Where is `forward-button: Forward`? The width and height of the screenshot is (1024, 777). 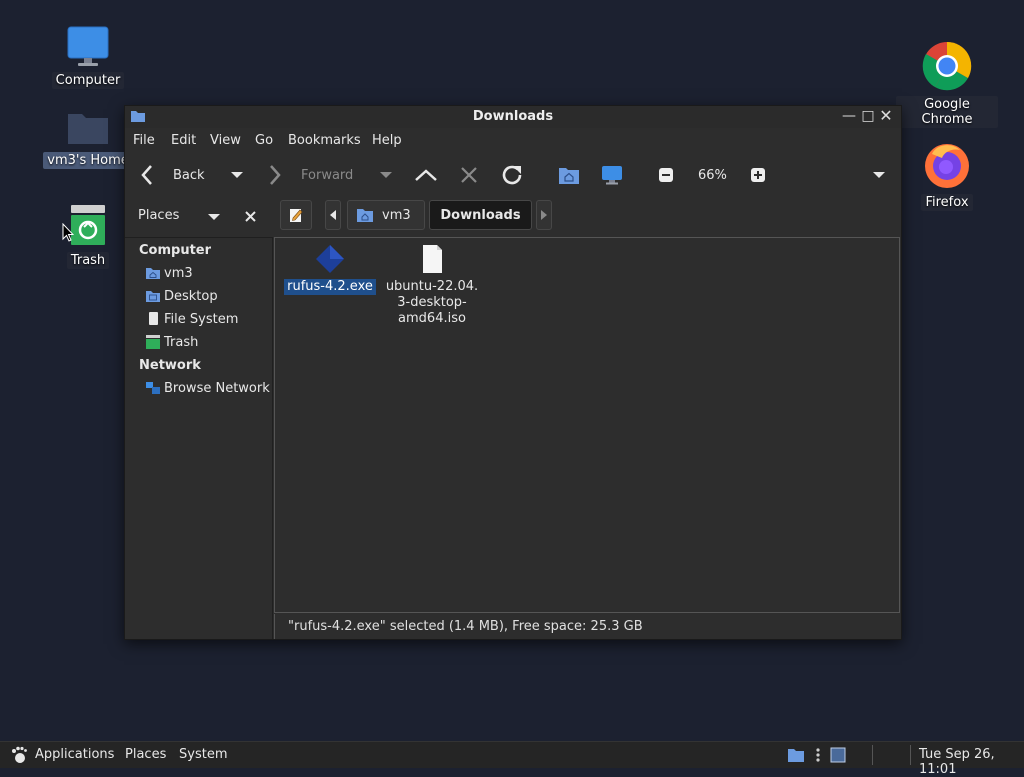 forward-button: Forward is located at coordinates (310, 175).